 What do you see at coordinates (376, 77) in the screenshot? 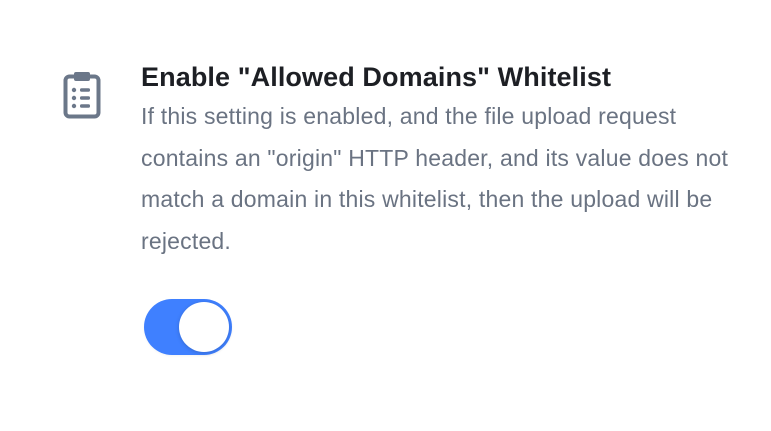
I see `setting-title: Enable "Allowed Domains" Whitelist` at bounding box center [376, 77].